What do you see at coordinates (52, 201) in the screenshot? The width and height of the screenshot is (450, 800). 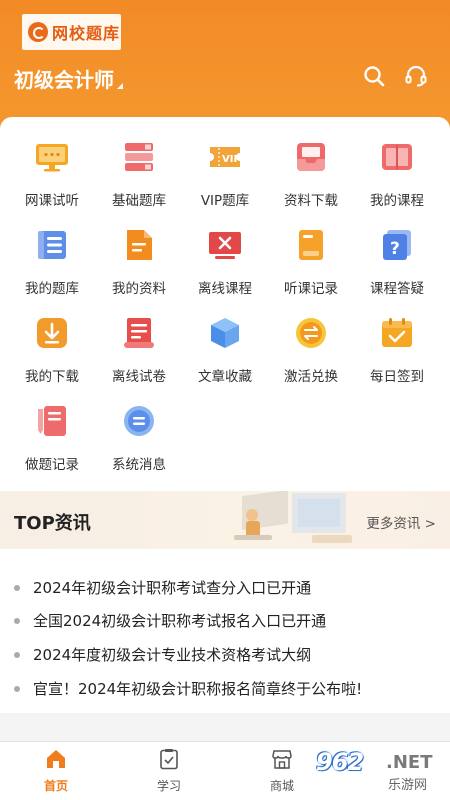 I see `grid-item-label: 网课试听` at bounding box center [52, 201].